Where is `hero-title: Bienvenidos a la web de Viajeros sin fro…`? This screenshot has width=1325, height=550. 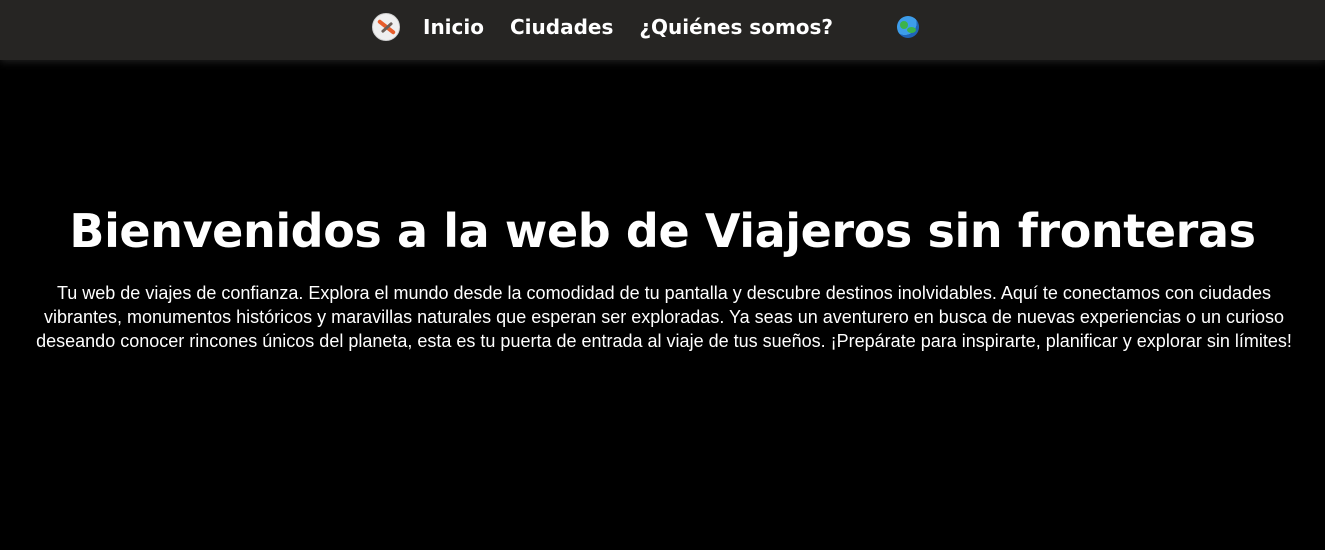
hero-title: Bienvenidos a la web de Viajeros sin fro… is located at coordinates (662, 231).